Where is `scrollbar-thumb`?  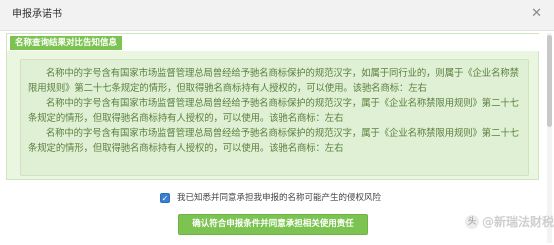
scrollbar-thumb is located at coordinates (549, 81).